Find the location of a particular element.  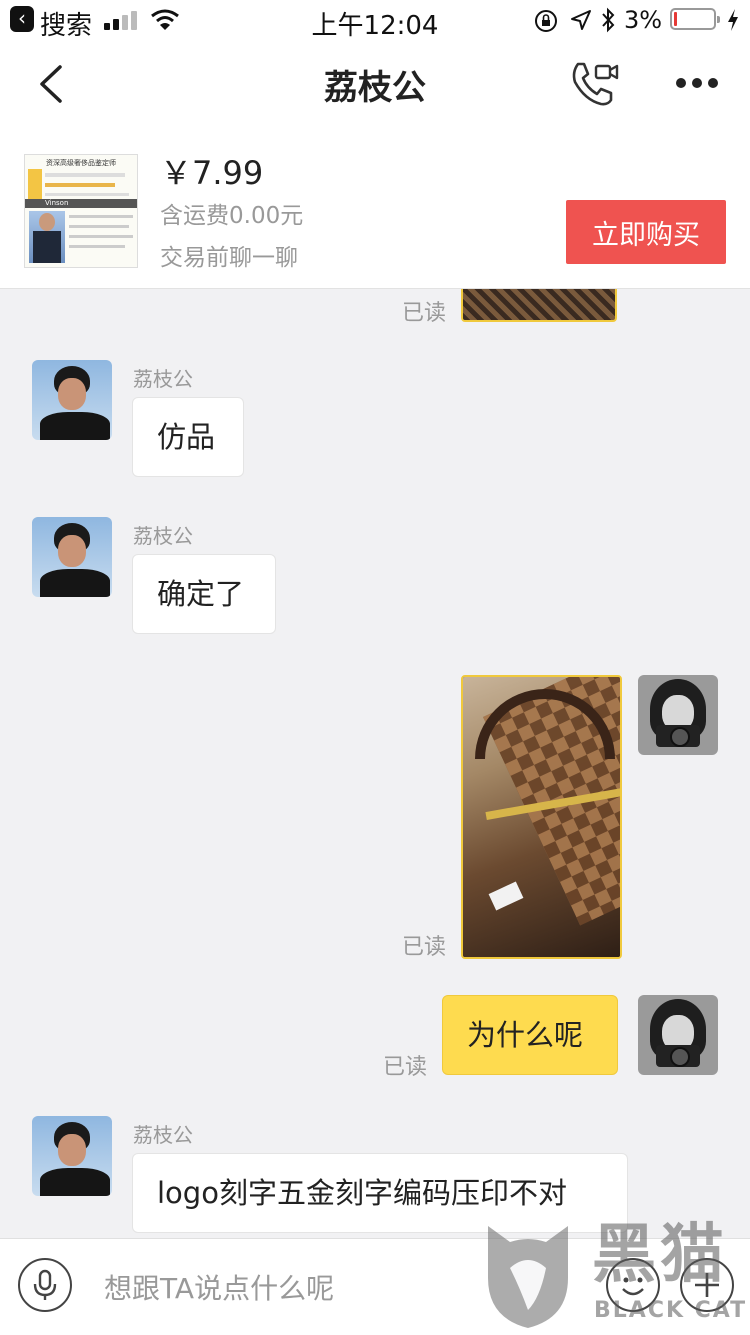

battery-percent: 3% is located at coordinates (643, 20).